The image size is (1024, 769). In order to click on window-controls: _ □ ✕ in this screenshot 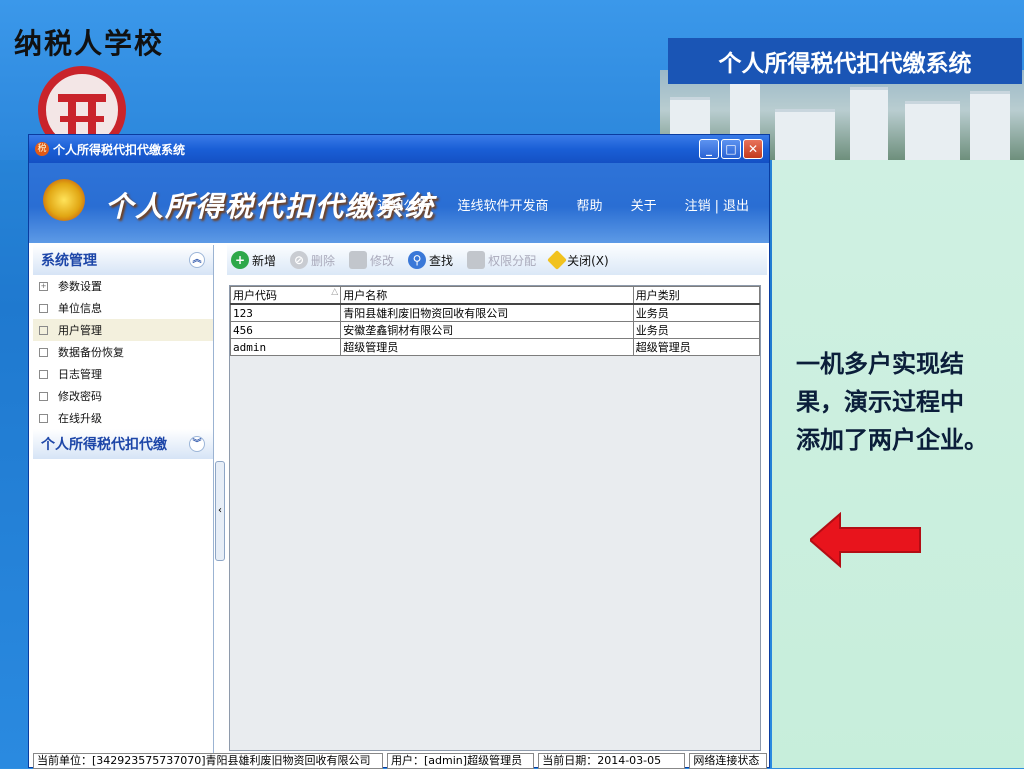, I will do `click(730, 149)`.